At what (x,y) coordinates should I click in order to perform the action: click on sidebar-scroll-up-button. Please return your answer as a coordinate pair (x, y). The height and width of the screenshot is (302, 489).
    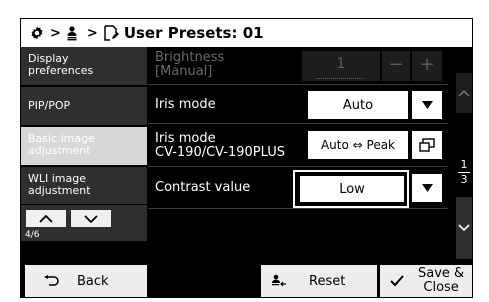
    Looking at the image, I should click on (46, 218).